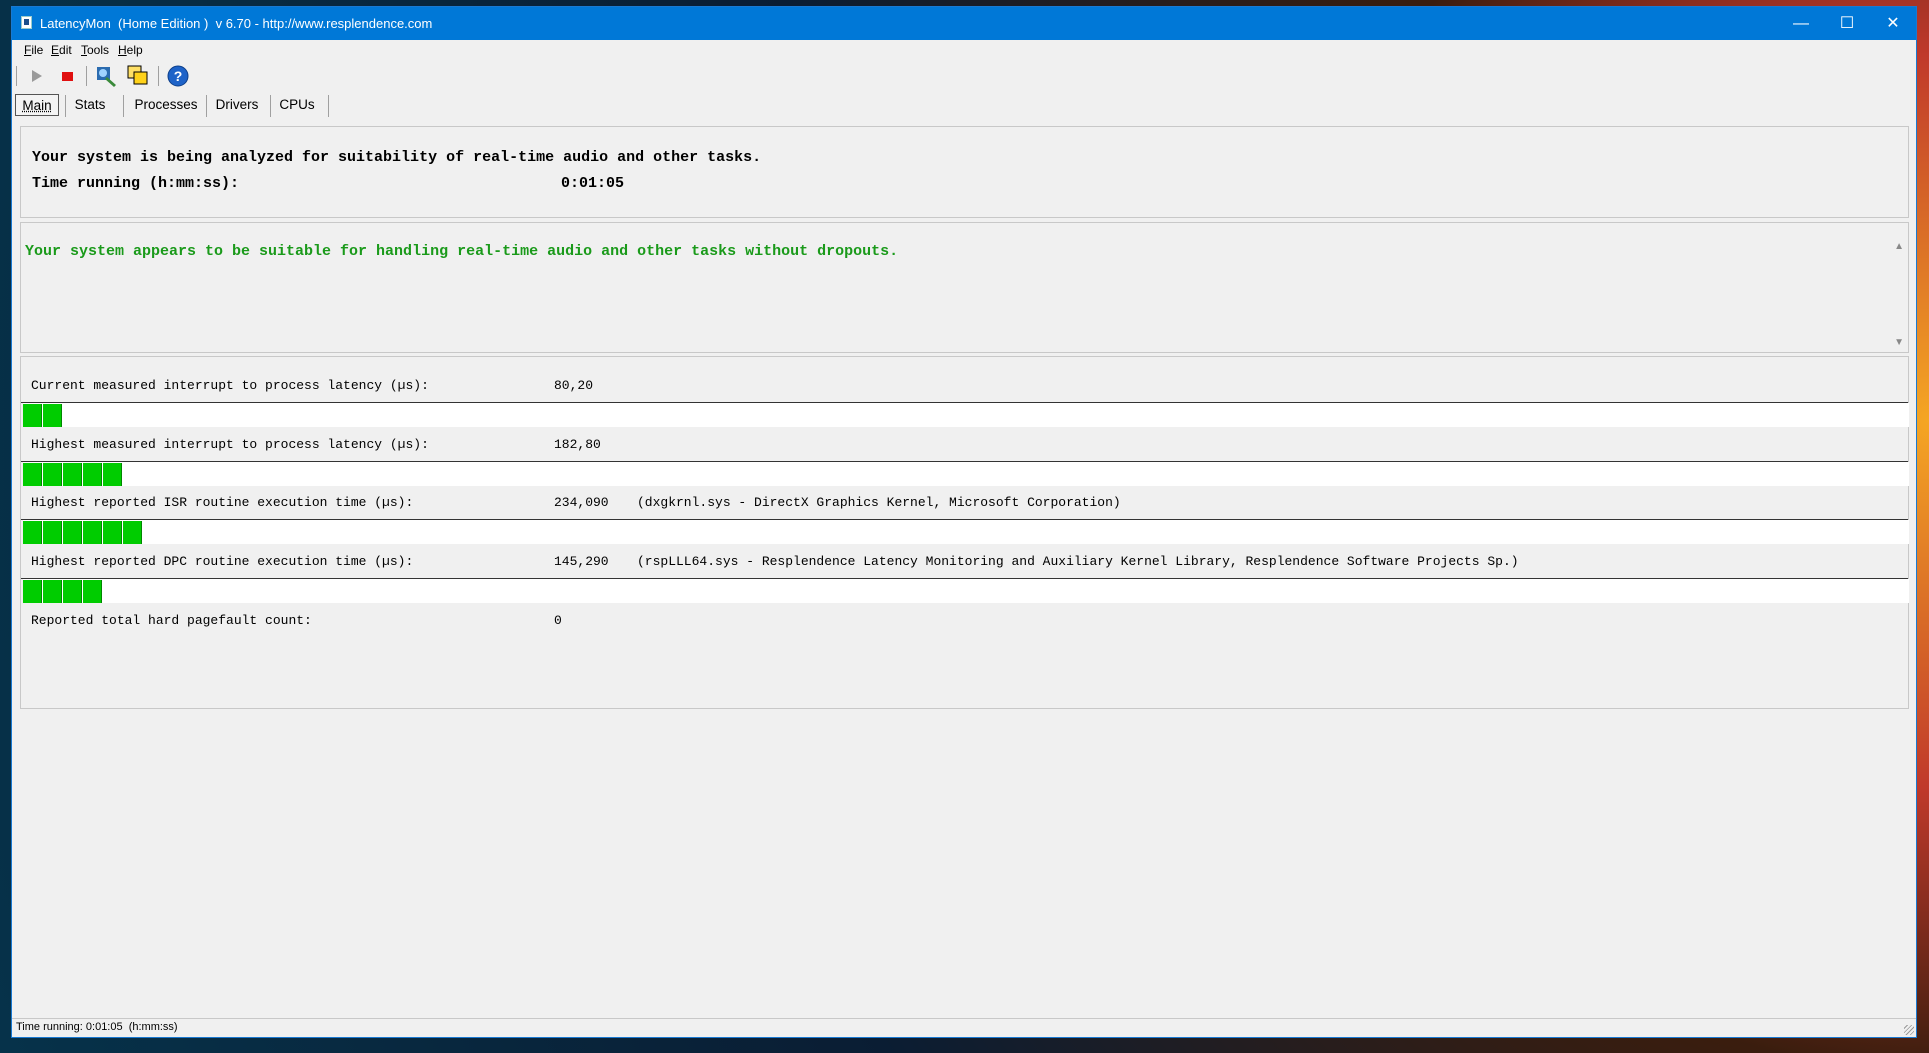  What do you see at coordinates (26, 22) in the screenshot?
I see `app-icon` at bounding box center [26, 22].